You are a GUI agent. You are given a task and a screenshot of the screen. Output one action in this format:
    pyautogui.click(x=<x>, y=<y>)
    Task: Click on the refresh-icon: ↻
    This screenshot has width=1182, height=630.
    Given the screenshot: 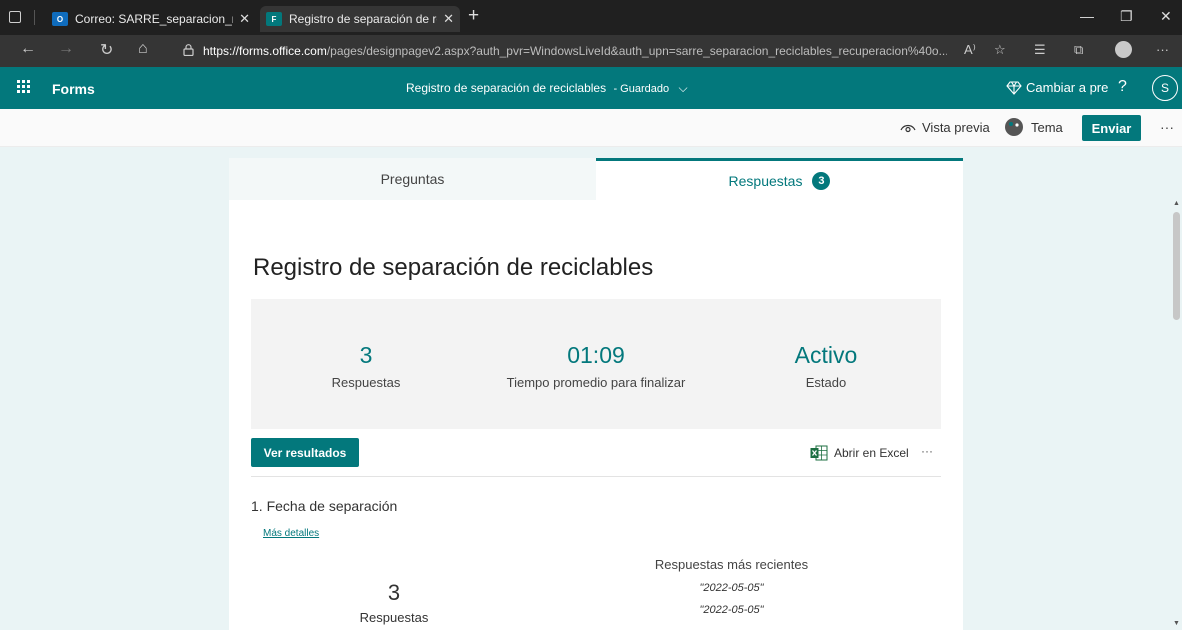 What is the action you would take?
    pyautogui.click(x=106, y=50)
    